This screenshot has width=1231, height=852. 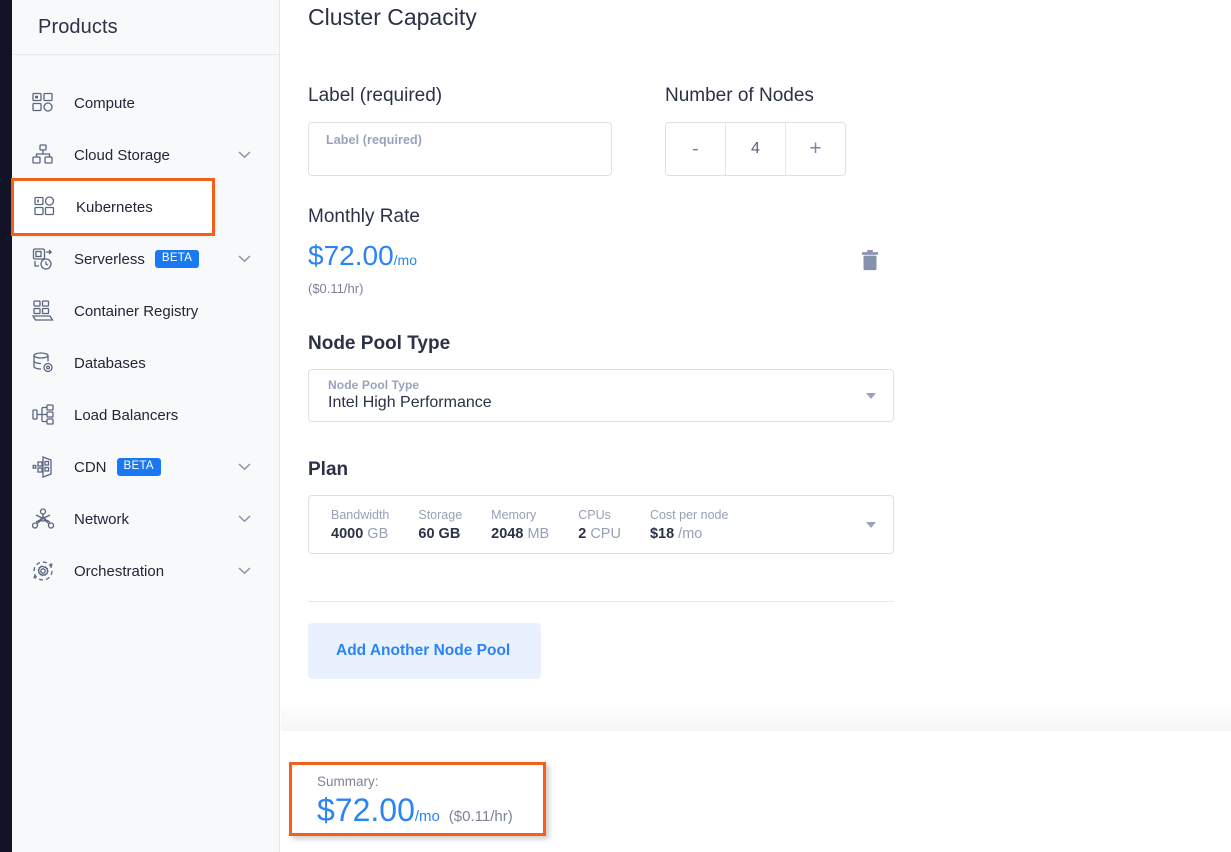 I want to click on sidebar-item-label: Network, so click(x=102, y=519).